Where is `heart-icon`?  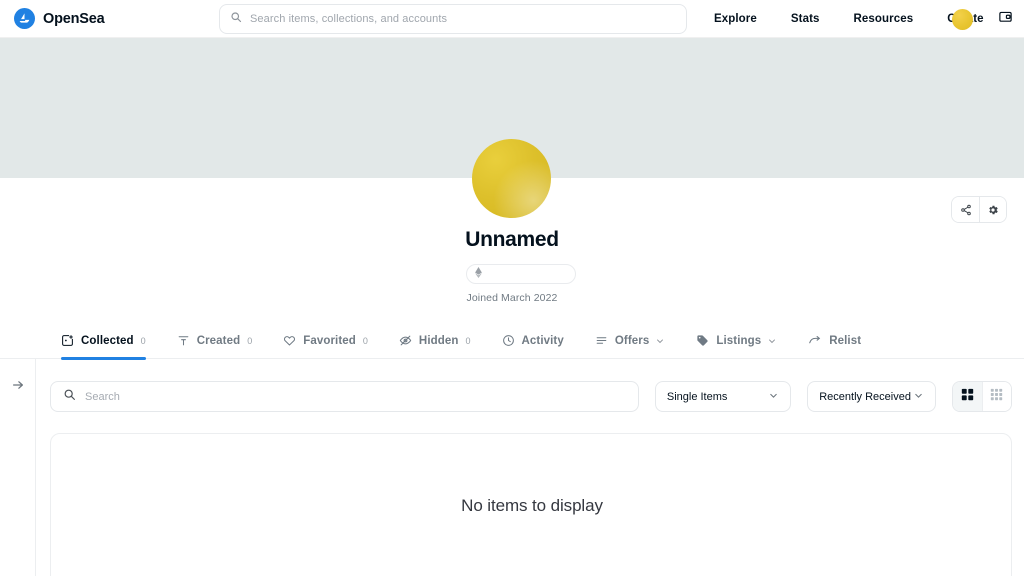
heart-icon is located at coordinates (289, 340).